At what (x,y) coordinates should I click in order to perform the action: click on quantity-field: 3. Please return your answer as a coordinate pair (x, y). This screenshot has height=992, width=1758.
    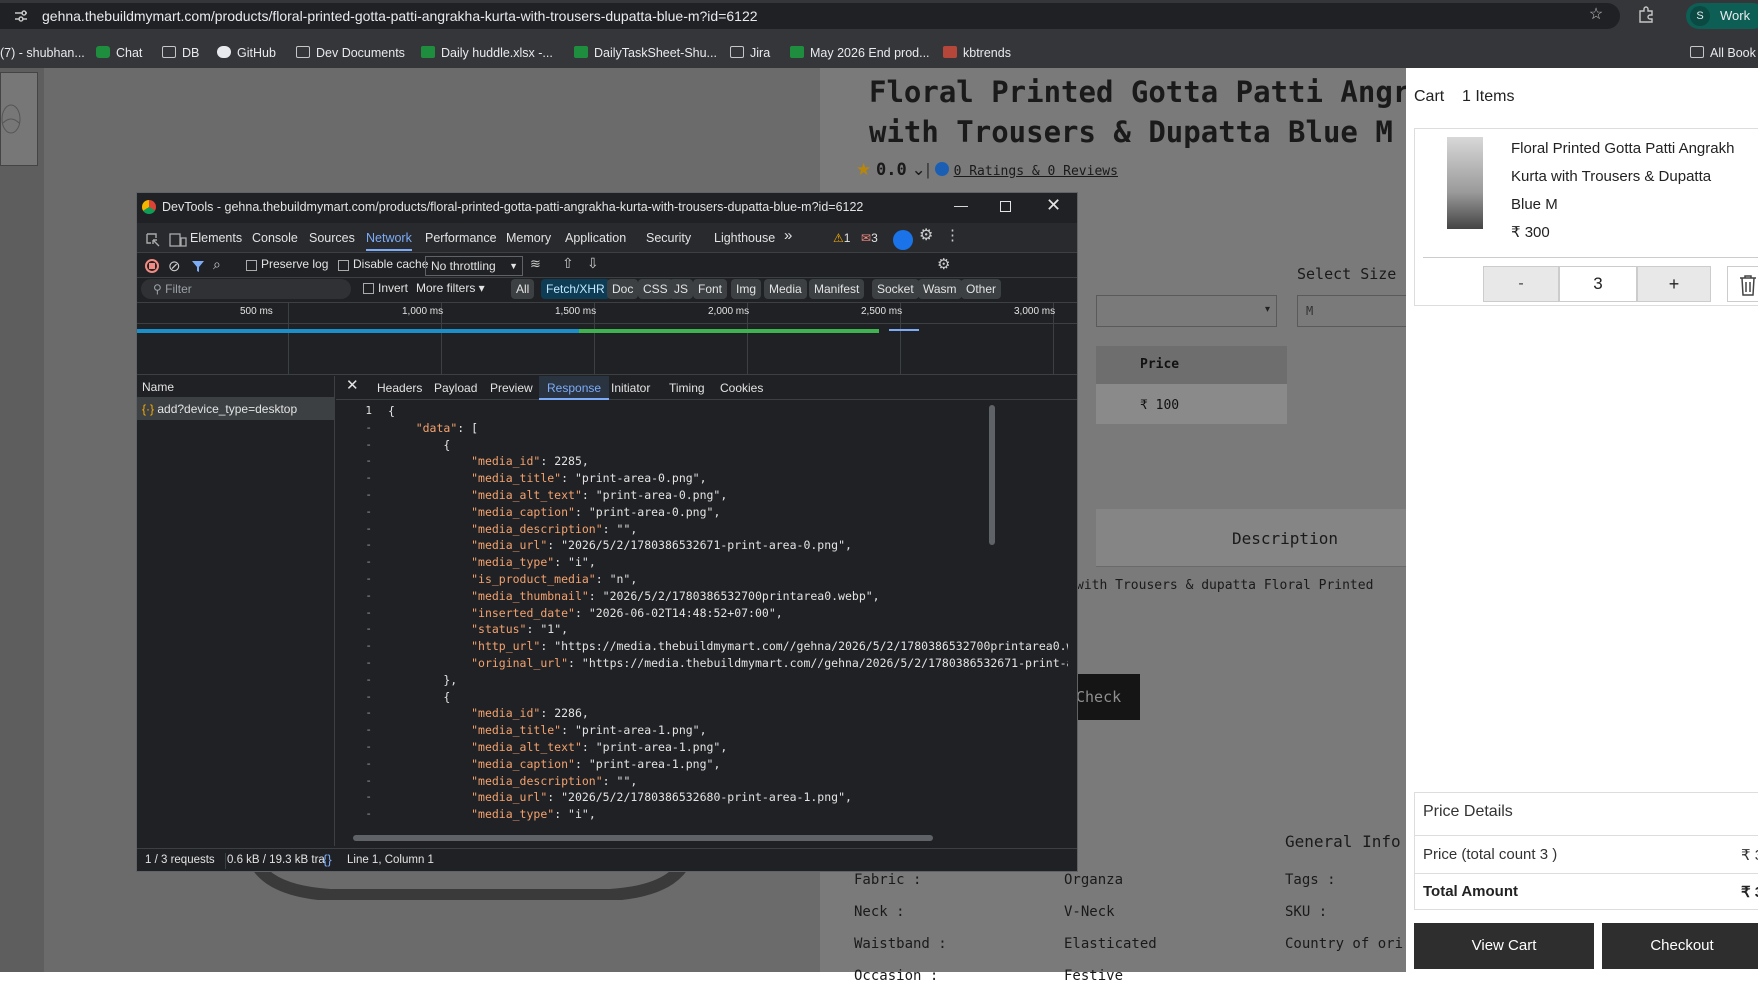
    Looking at the image, I should click on (1598, 284).